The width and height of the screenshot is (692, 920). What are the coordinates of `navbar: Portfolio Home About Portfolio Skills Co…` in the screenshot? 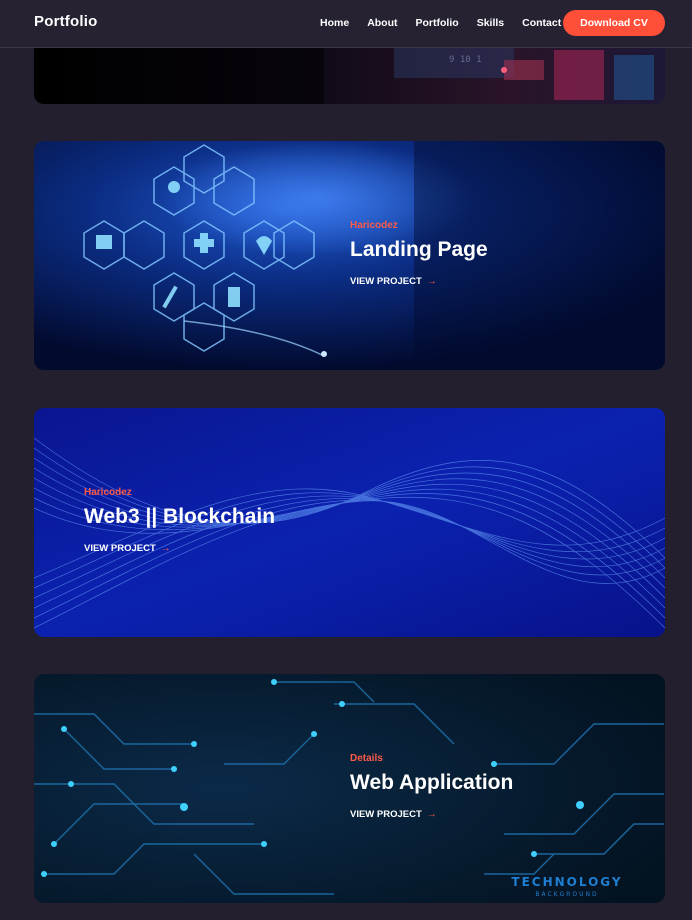 It's located at (346, 24).